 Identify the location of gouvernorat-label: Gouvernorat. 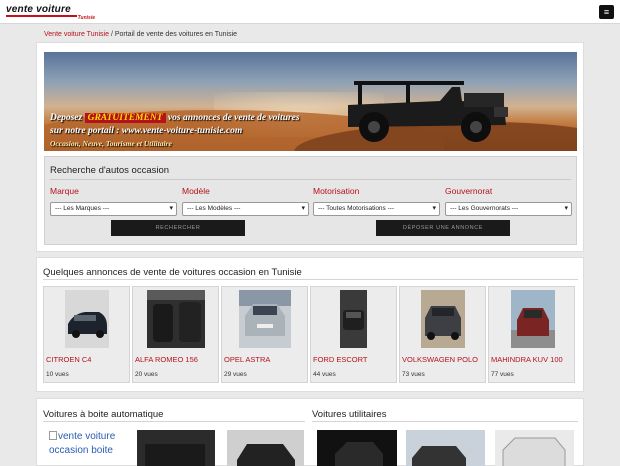
(469, 191).